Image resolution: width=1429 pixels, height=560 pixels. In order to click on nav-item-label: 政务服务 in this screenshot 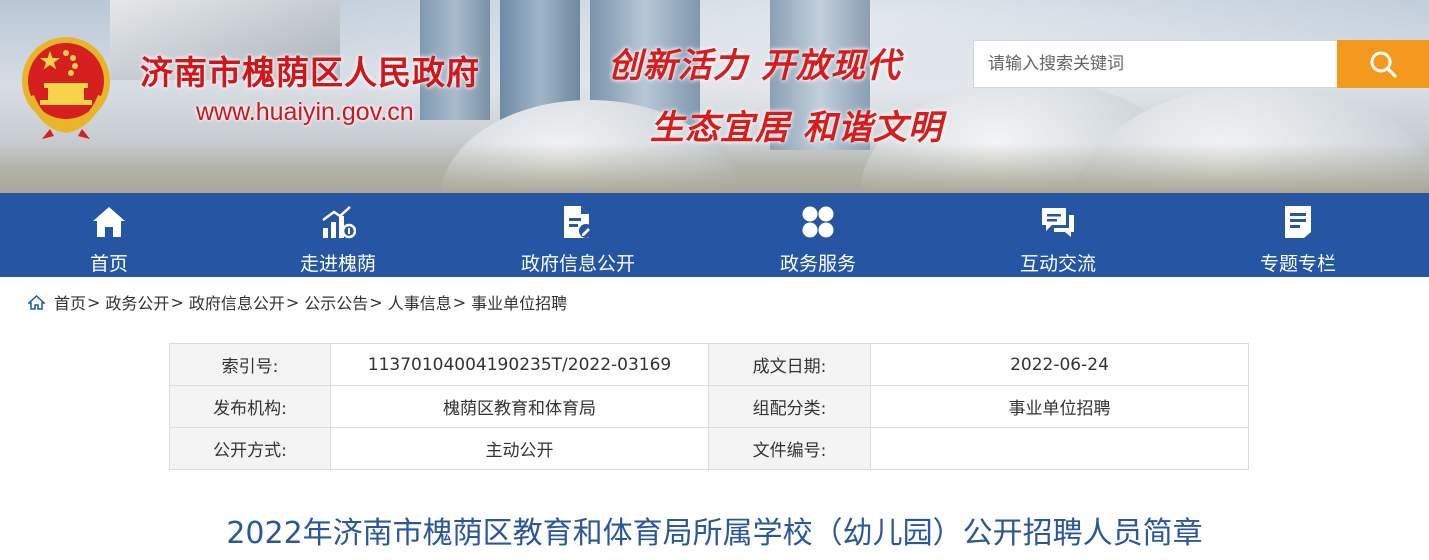, I will do `click(817, 264)`.